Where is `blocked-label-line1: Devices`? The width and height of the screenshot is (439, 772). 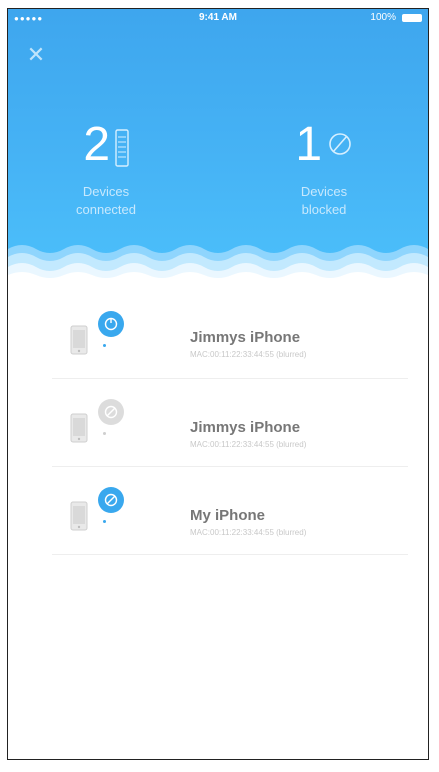 blocked-label-line1: Devices is located at coordinates (324, 191).